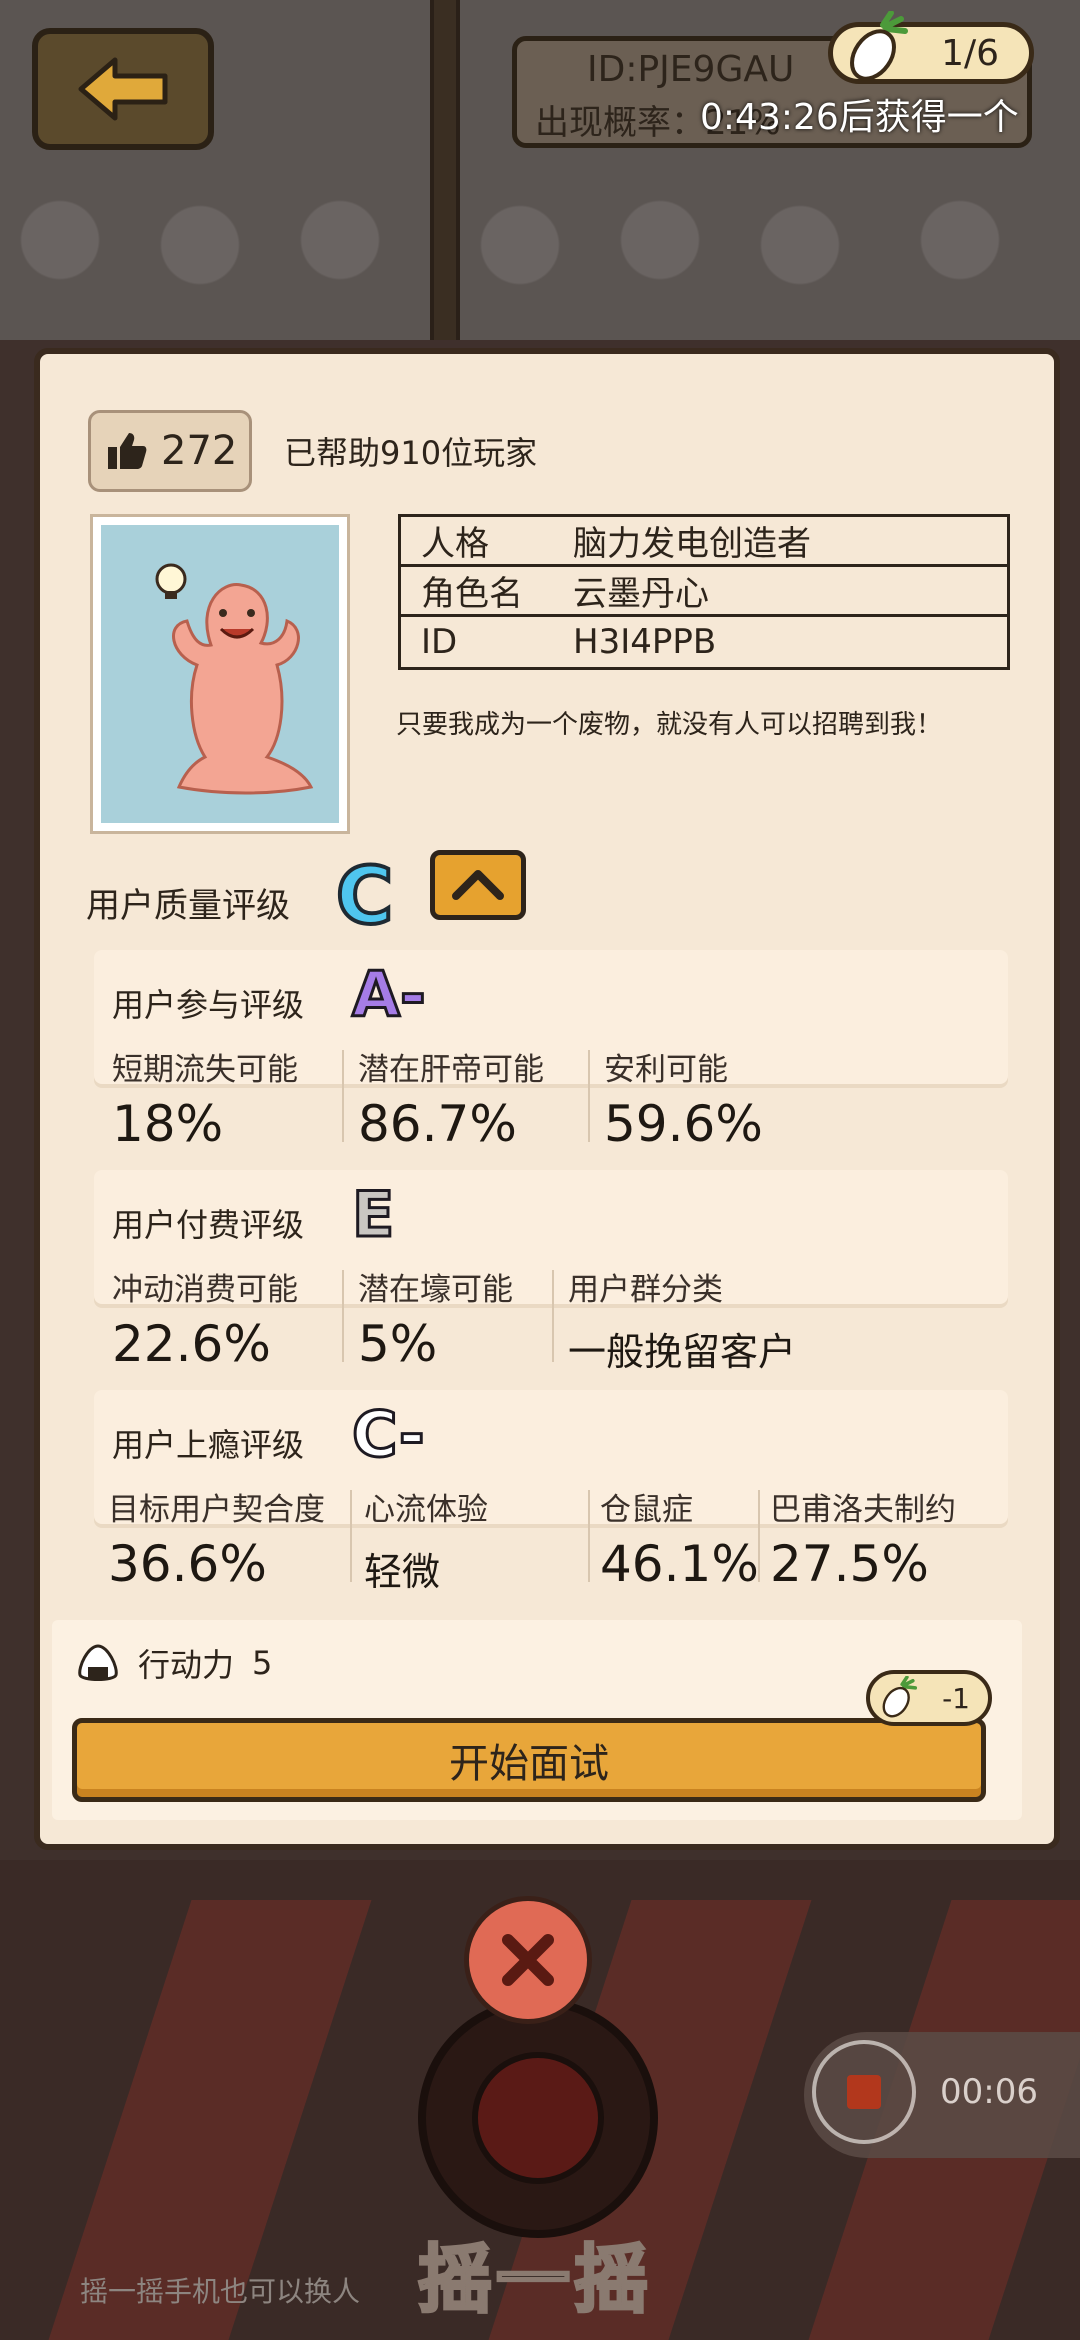 The image size is (1080, 2340). I want to click on metric-label: 用户群分类, so click(645, 1290).